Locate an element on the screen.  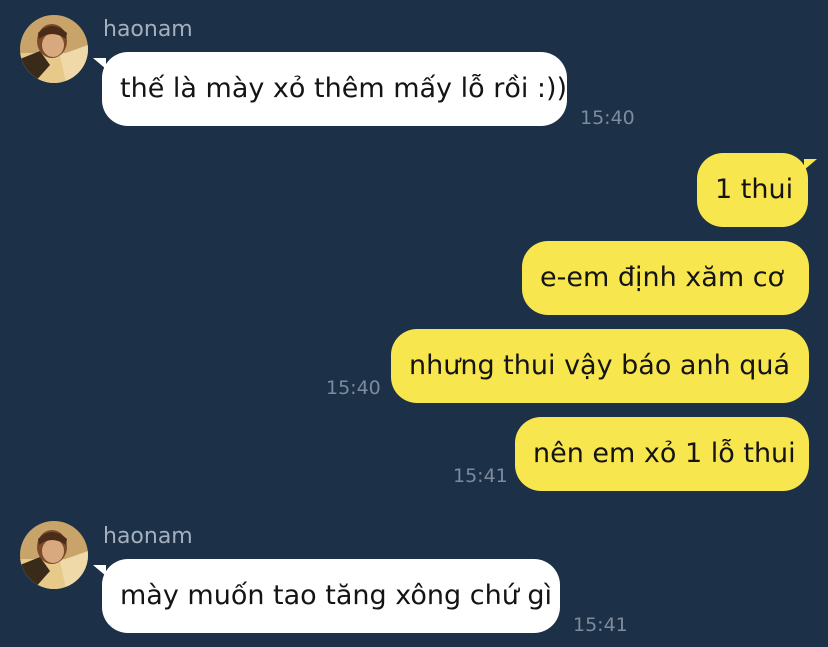
message-bubble-outgoing: 1 thui is located at coordinates (757, 190).